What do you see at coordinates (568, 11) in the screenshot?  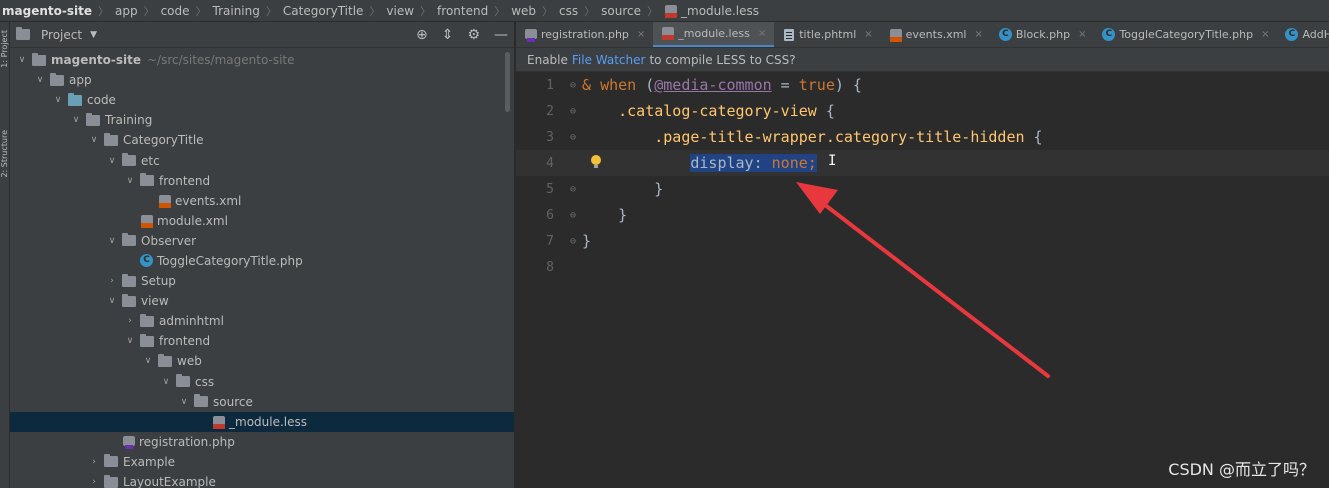 I see `breadcrumb-item-css: css` at bounding box center [568, 11].